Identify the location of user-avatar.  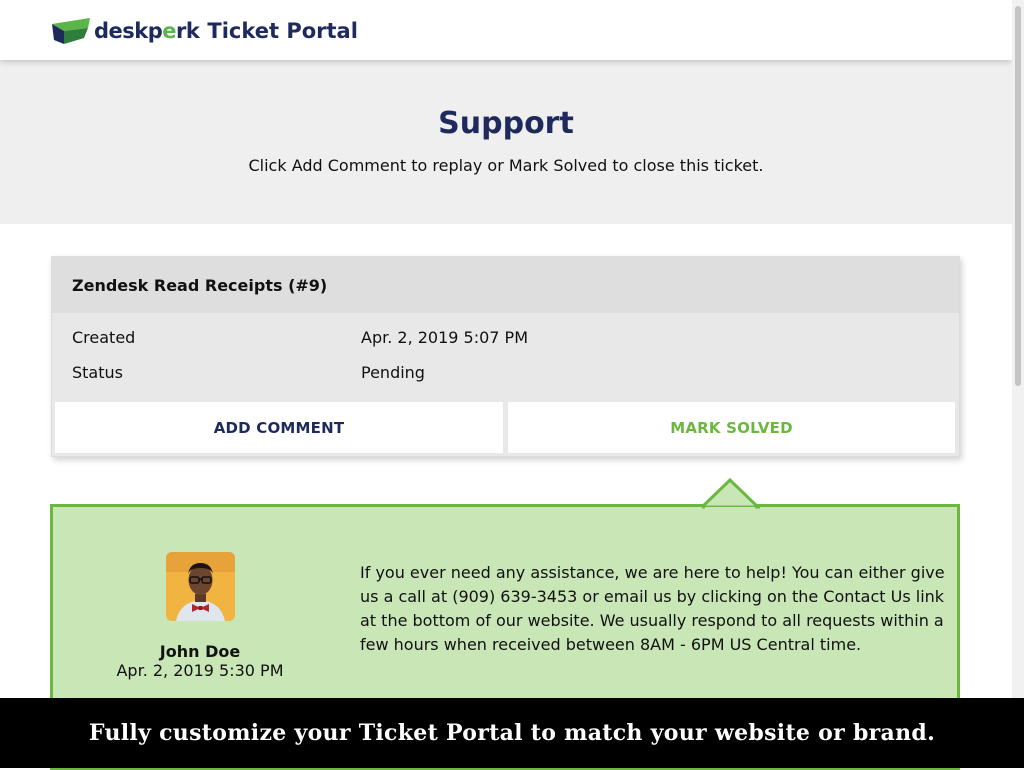
(200, 586).